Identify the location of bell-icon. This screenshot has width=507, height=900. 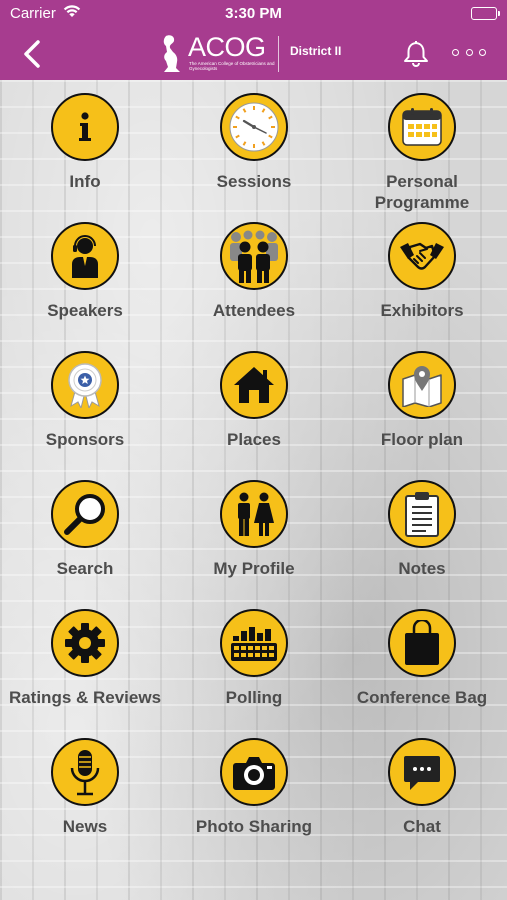
(416, 54).